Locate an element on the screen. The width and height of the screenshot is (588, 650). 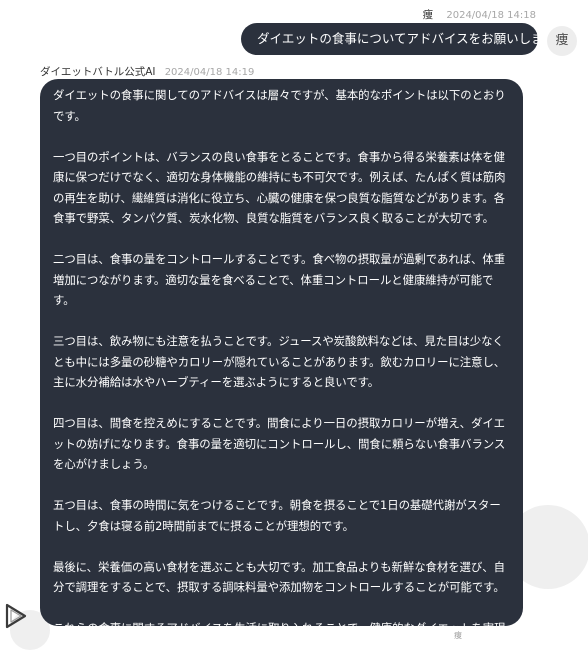
user-message-text: ダイエットの食事についてアドバイスをお願いします is located at coordinates (407, 38).